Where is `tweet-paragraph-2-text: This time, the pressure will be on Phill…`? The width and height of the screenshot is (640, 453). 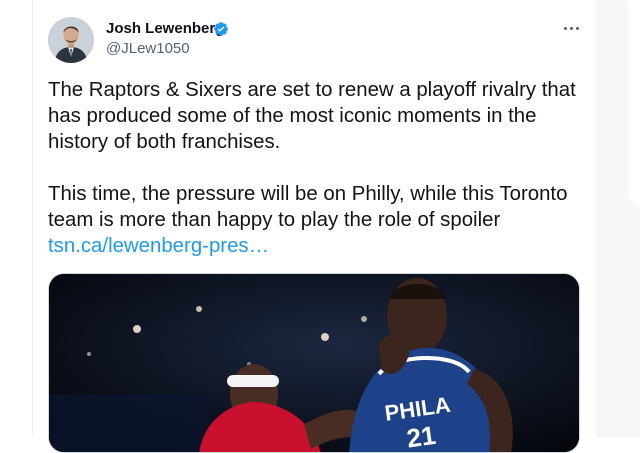
tweet-paragraph-2-text: This time, the pressure will be on Phill… is located at coordinates (308, 207).